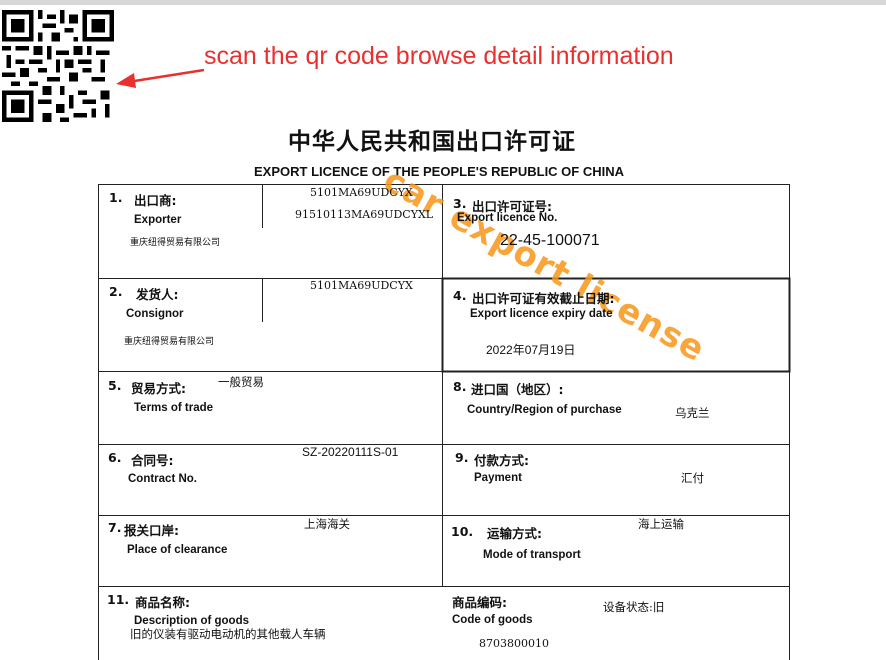  What do you see at coordinates (514, 533) in the screenshot?
I see `transport-label-cn: 运输方式:` at bounding box center [514, 533].